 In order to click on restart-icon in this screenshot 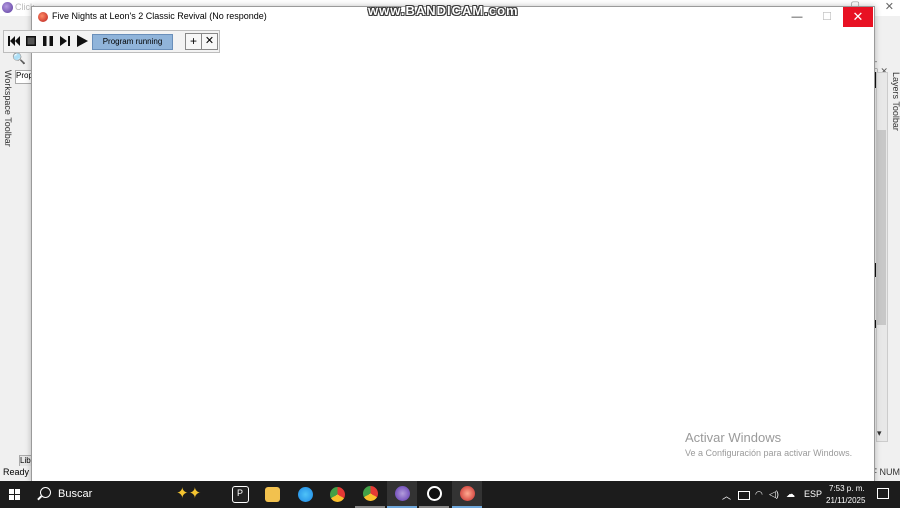, I will do `click(14, 41)`.